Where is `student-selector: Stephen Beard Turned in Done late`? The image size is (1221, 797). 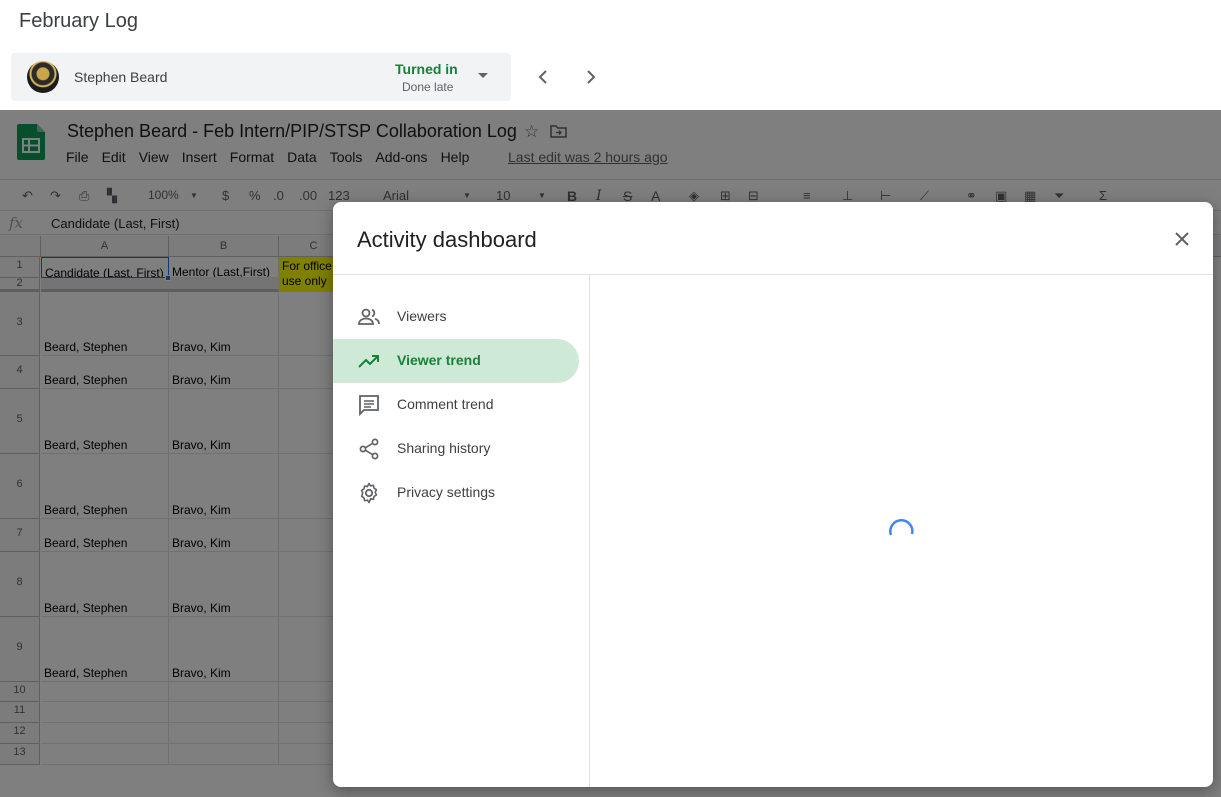 student-selector: Stephen Beard Turned in Done late is located at coordinates (261, 77).